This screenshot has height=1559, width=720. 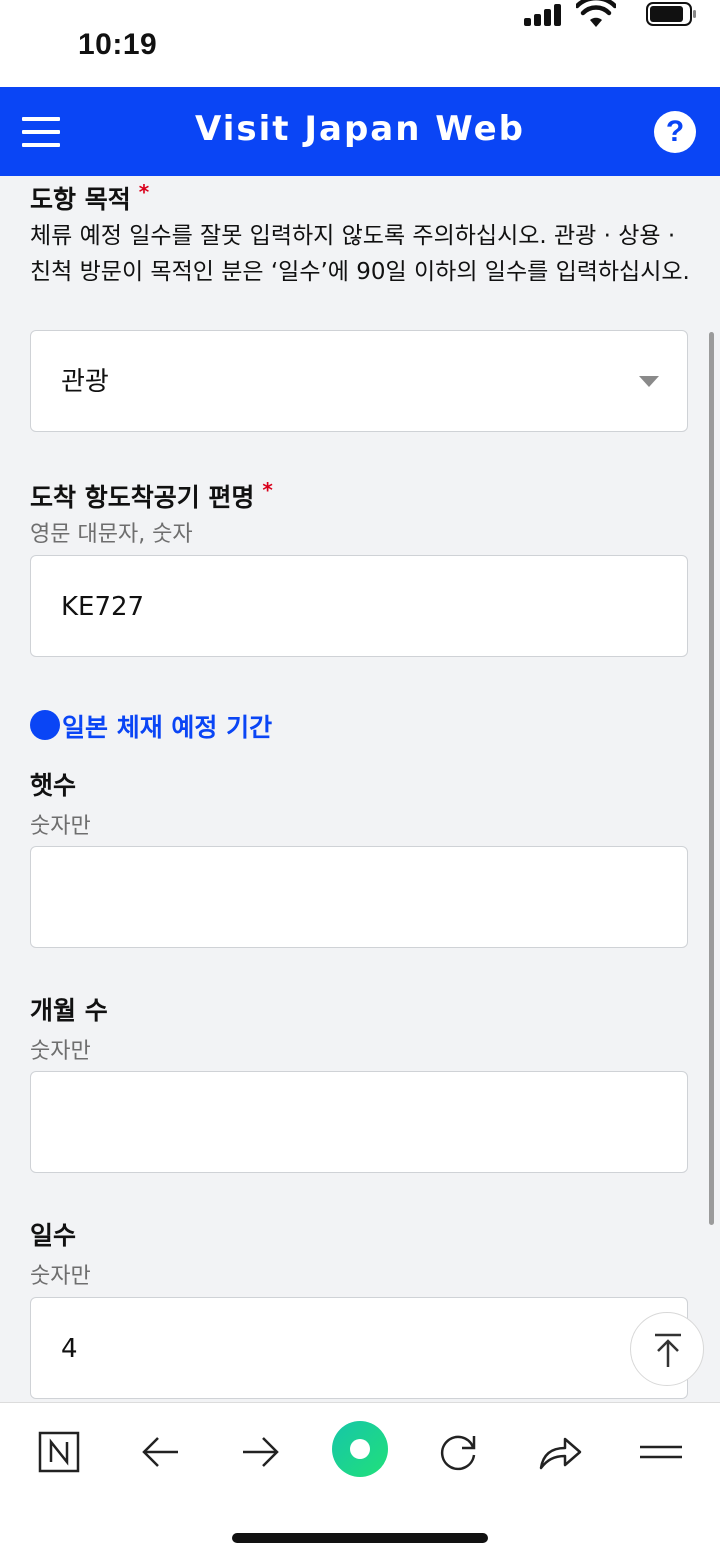 What do you see at coordinates (543, 15) in the screenshot?
I see `cellular-signal-icon` at bounding box center [543, 15].